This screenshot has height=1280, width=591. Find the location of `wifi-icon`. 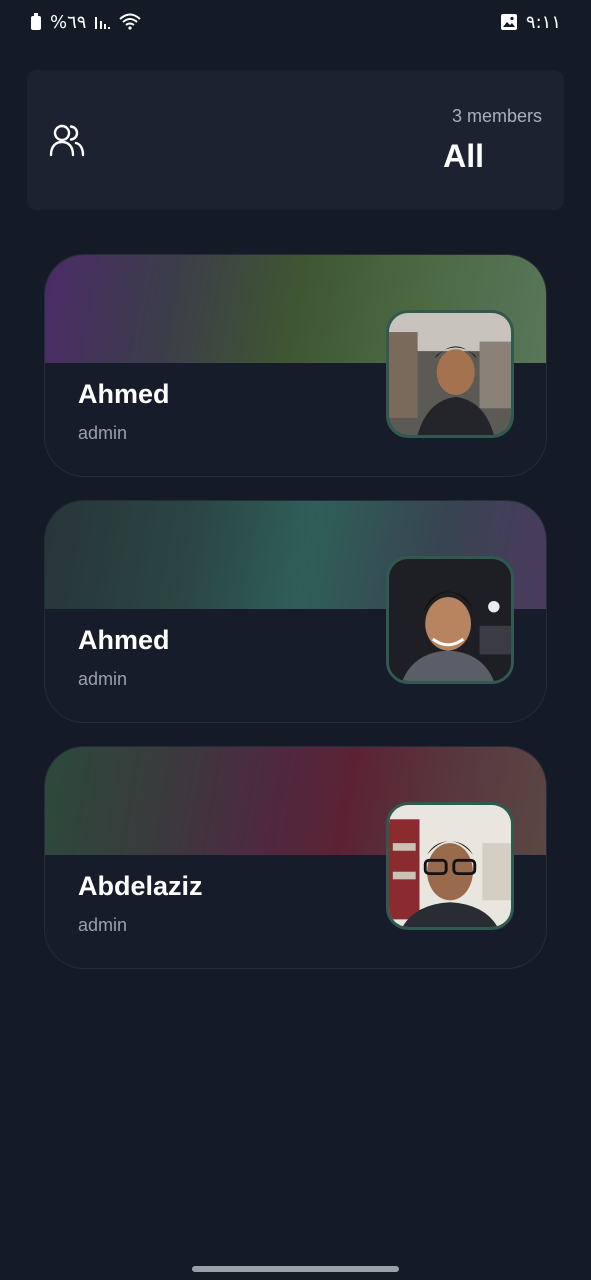

wifi-icon is located at coordinates (130, 21).